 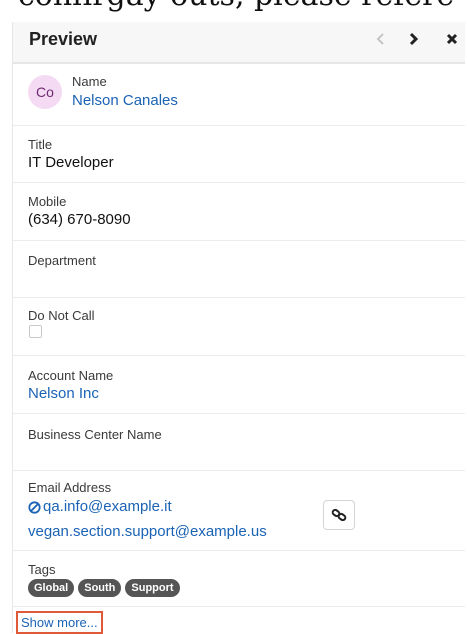 What do you see at coordinates (71, 375) in the screenshot?
I see `account-name-label: Account Name` at bounding box center [71, 375].